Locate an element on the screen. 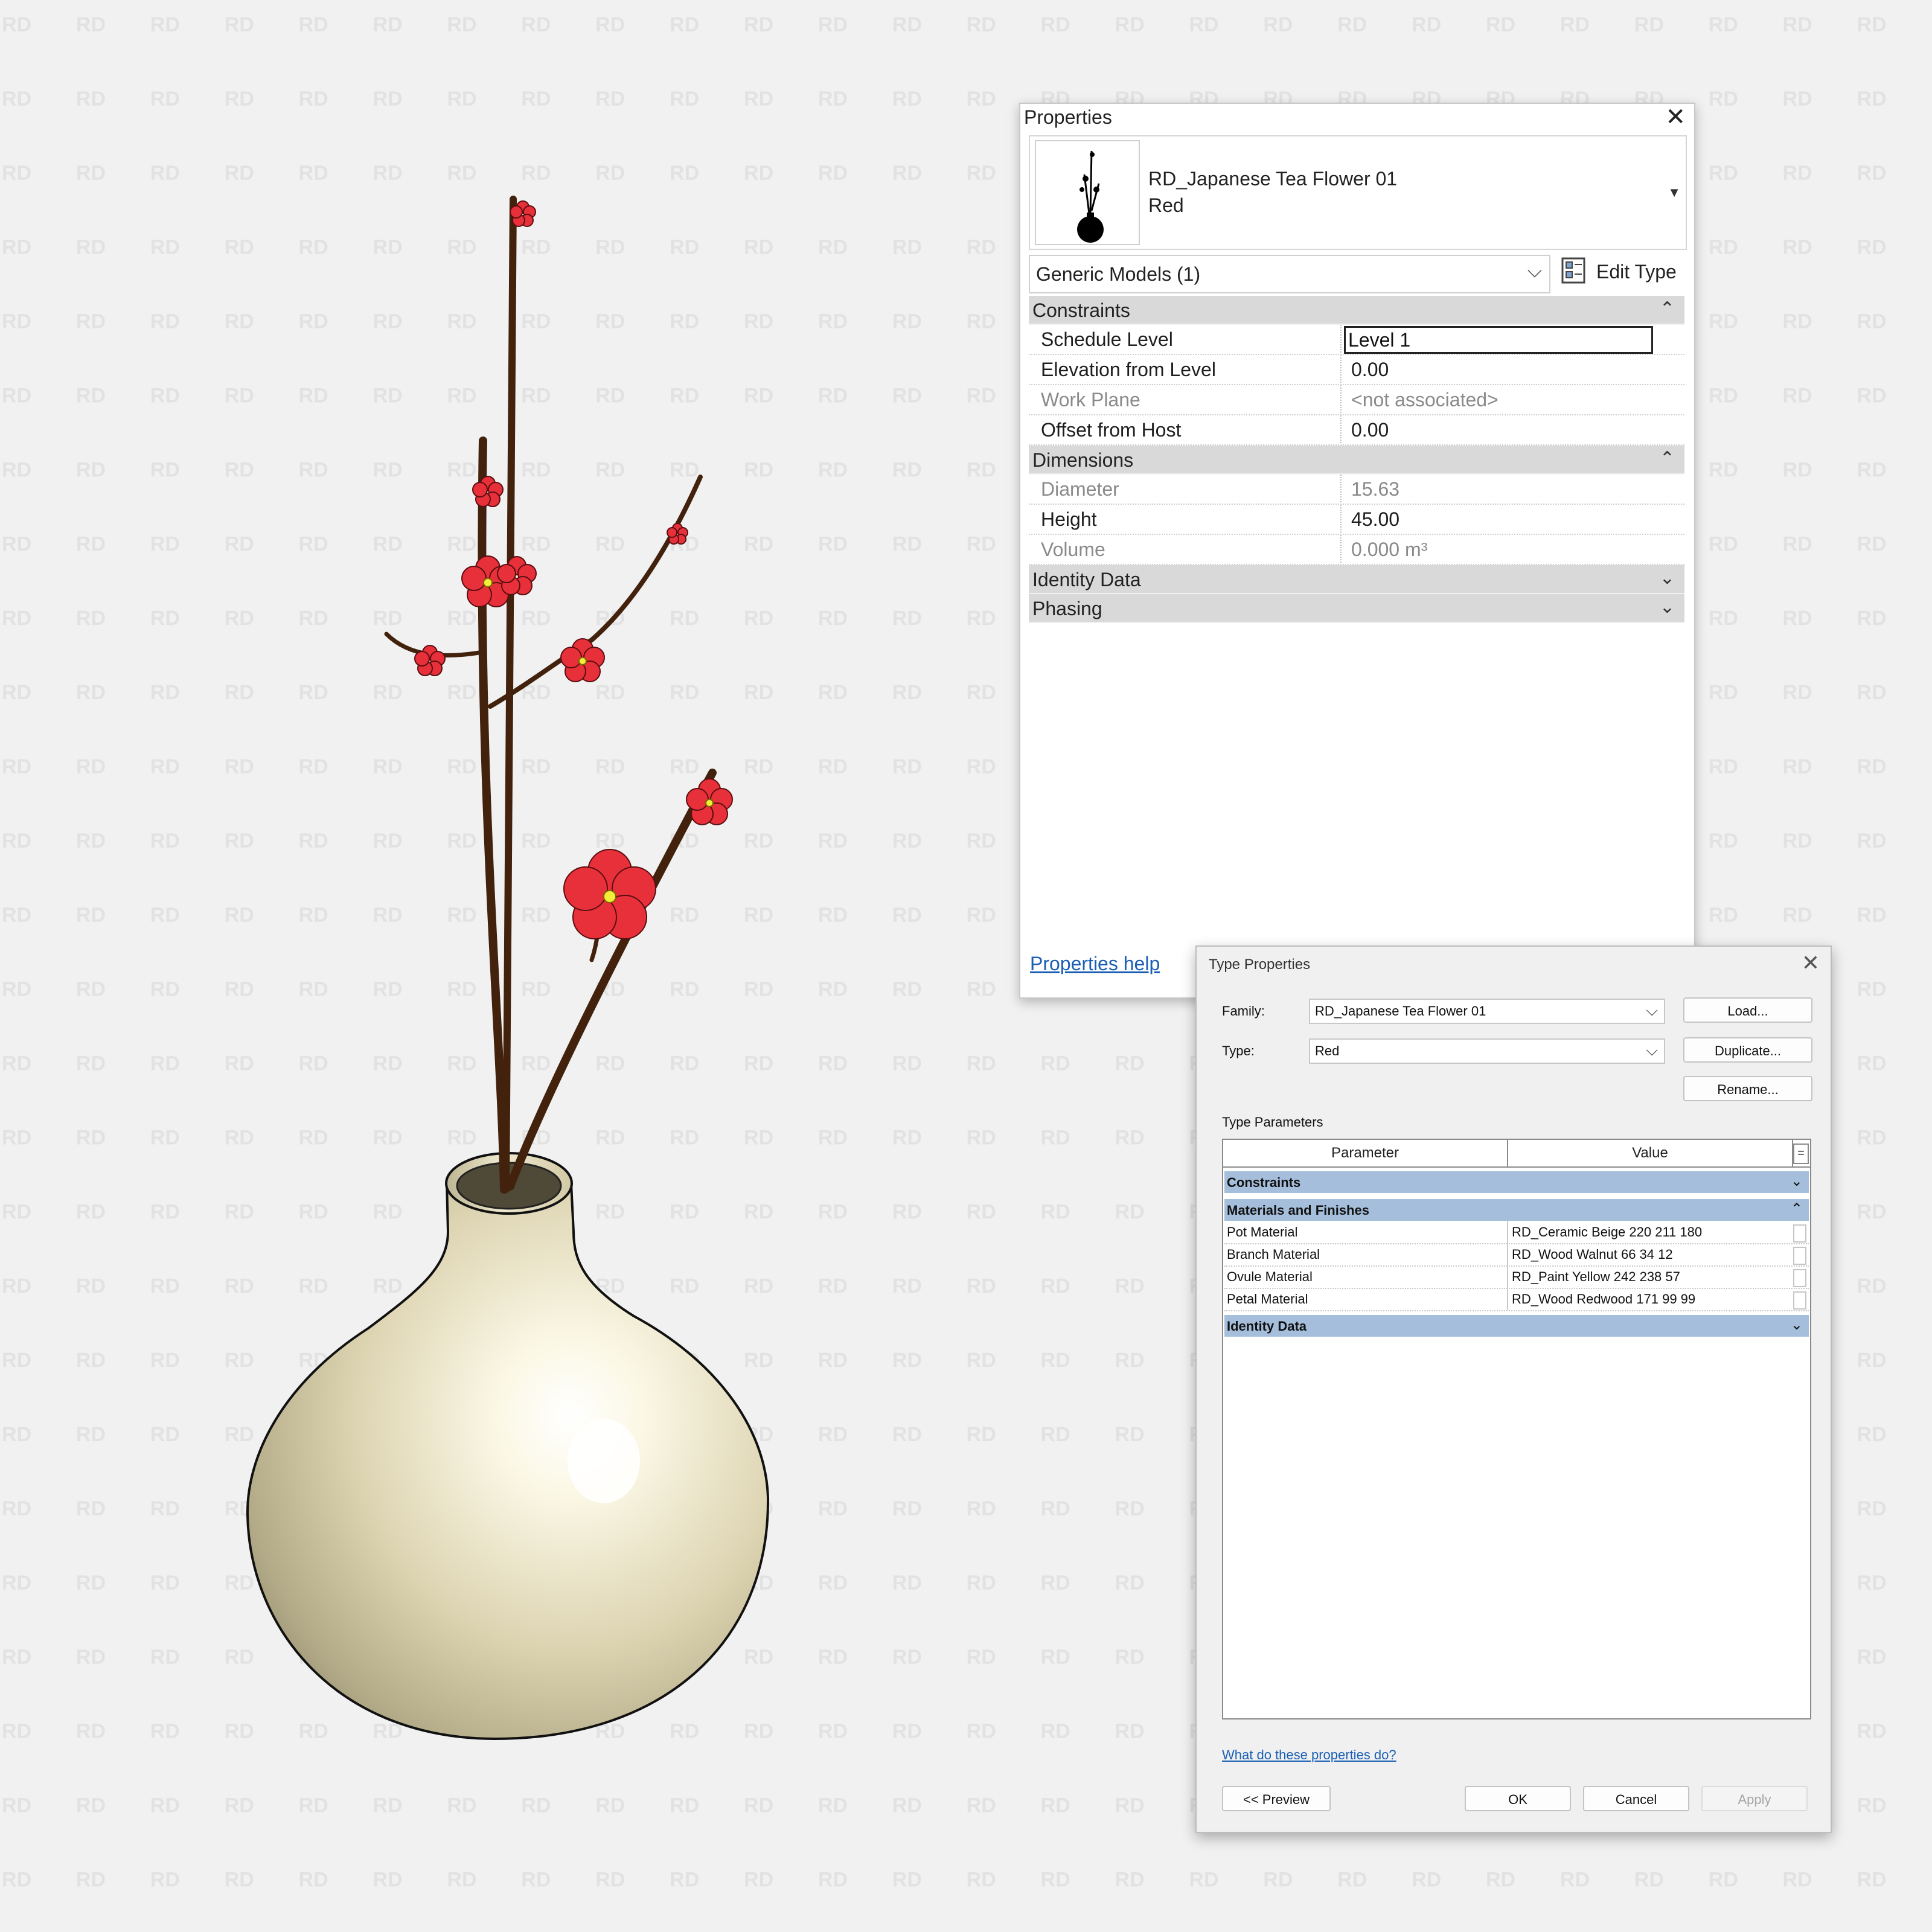 This screenshot has width=1932, height=1932. parameter-name: Branch Material is located at coordinates (1273, 1255).